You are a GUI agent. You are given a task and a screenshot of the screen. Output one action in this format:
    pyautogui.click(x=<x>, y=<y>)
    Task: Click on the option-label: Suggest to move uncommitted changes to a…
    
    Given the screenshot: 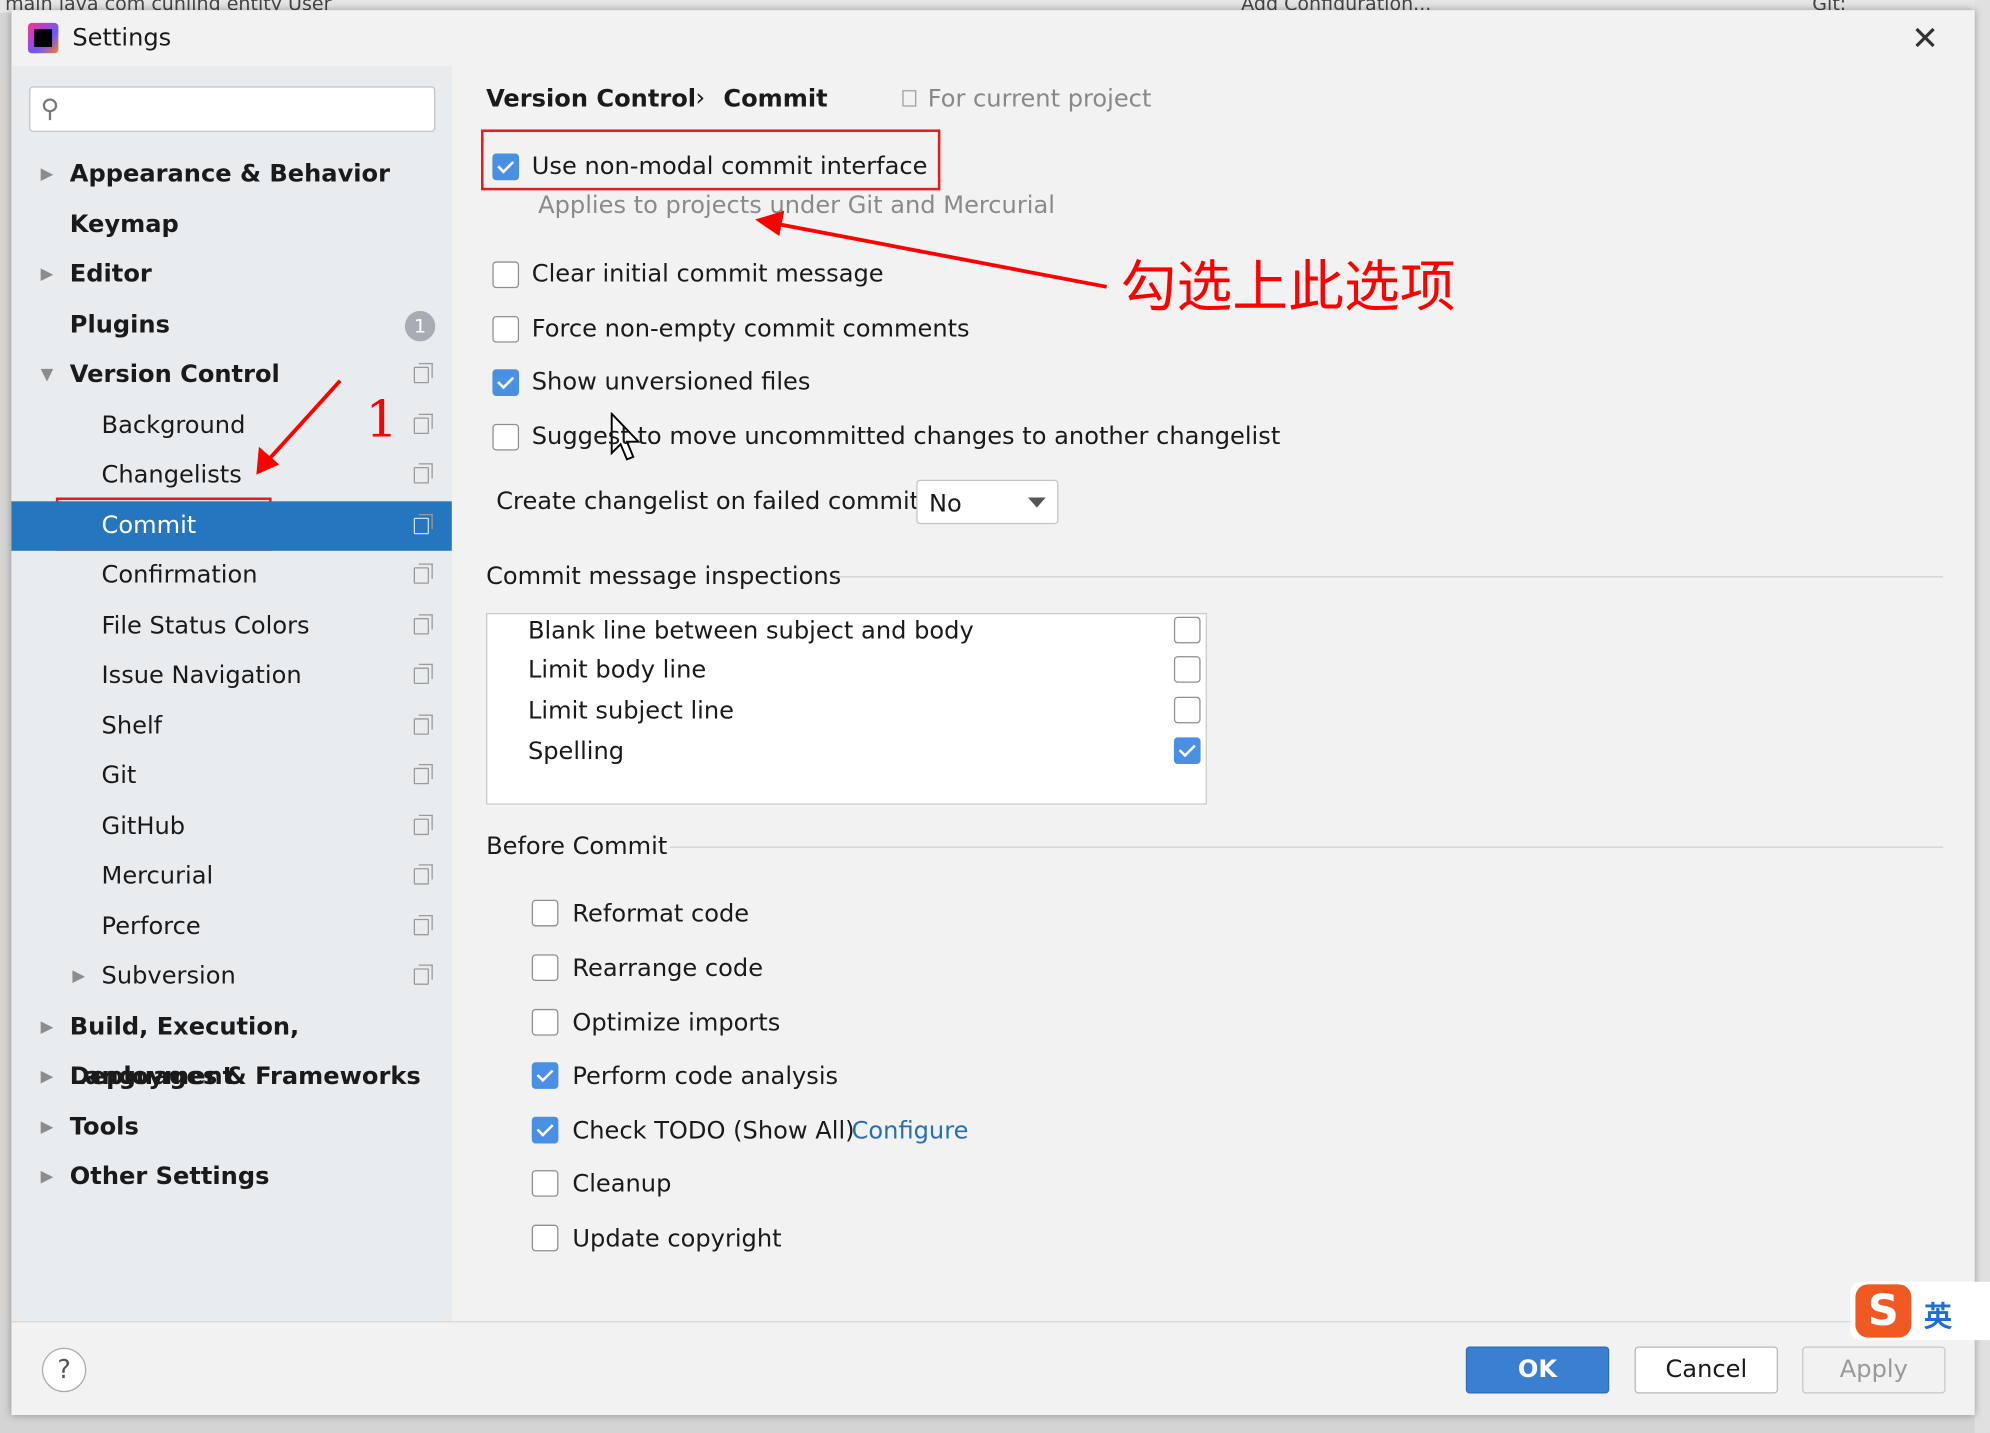 What is the action you would take?
    pyautogui.click(x=906, y=436)
    